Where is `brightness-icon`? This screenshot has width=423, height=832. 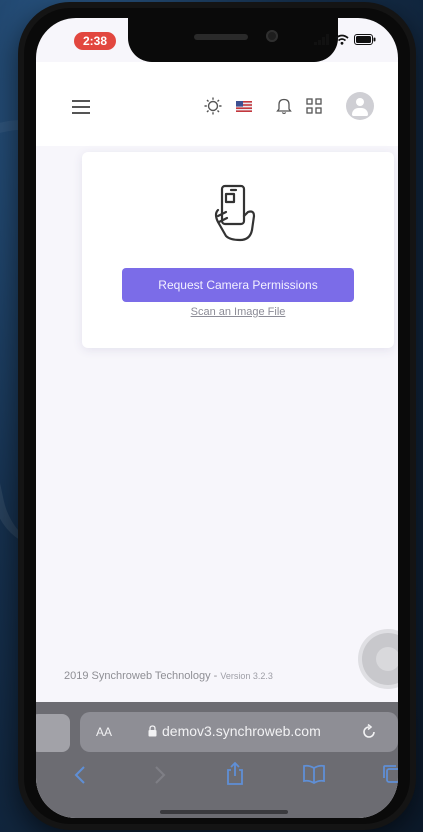
brightness-icon is located at coordinates (213, 106).